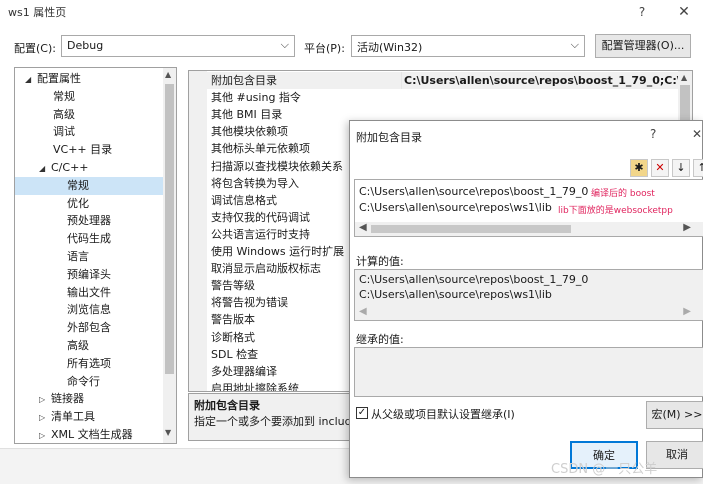 This screenshot has height=484, width=703. I want to click on tree-item-label: XML 文档生成器, so click(92, 434).